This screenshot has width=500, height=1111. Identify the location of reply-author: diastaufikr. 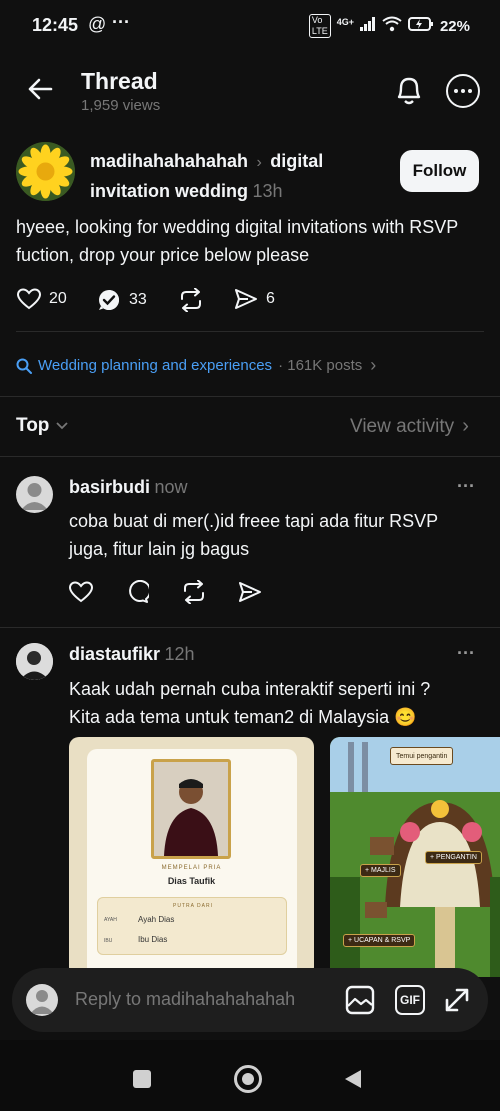
(114, 654).